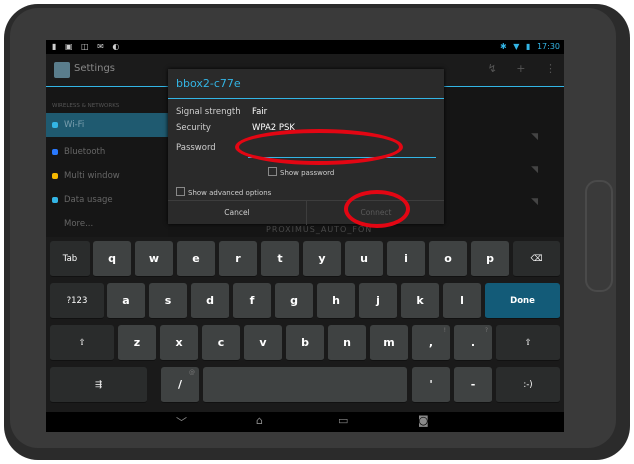 The width and height of the screenshot is (634, 464). Describe the element at coordinates (550, 68) in the screenshot. I see `overflow-menu-icon: ⋮` at that location.